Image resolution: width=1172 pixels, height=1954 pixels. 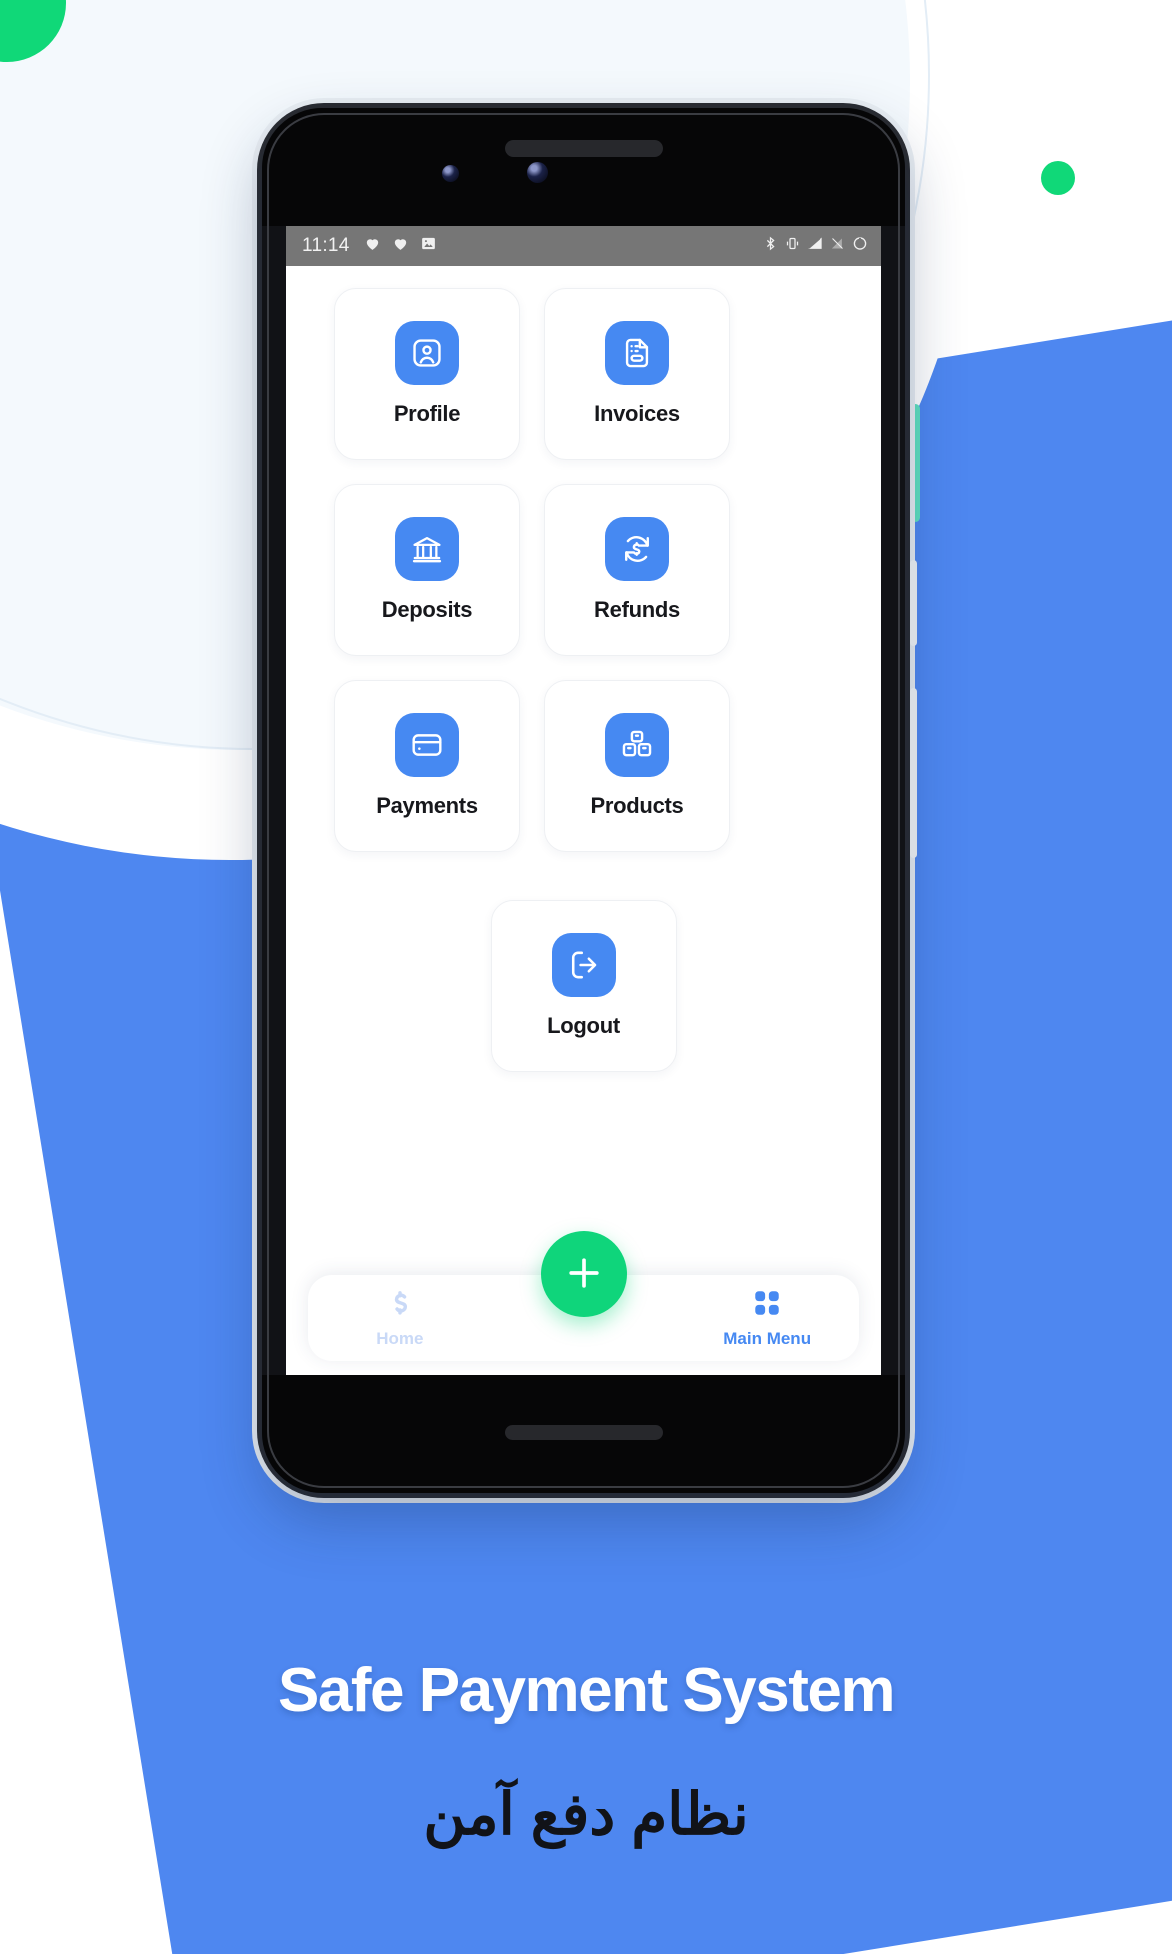 I want to click on menu-card-refunds: Refunds, so click(x=637, y=570).